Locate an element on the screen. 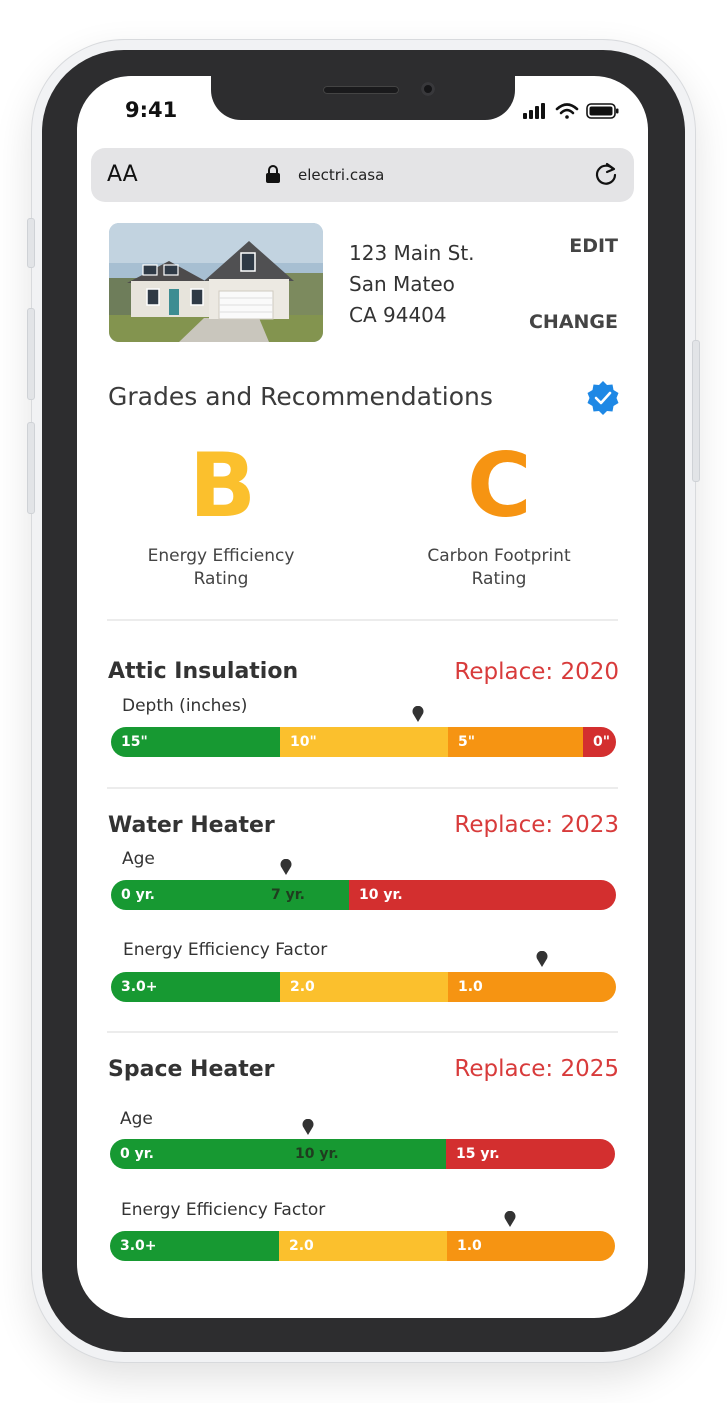  attic-insulation-title: Attic Insulation is located at coordinates (203, 671).